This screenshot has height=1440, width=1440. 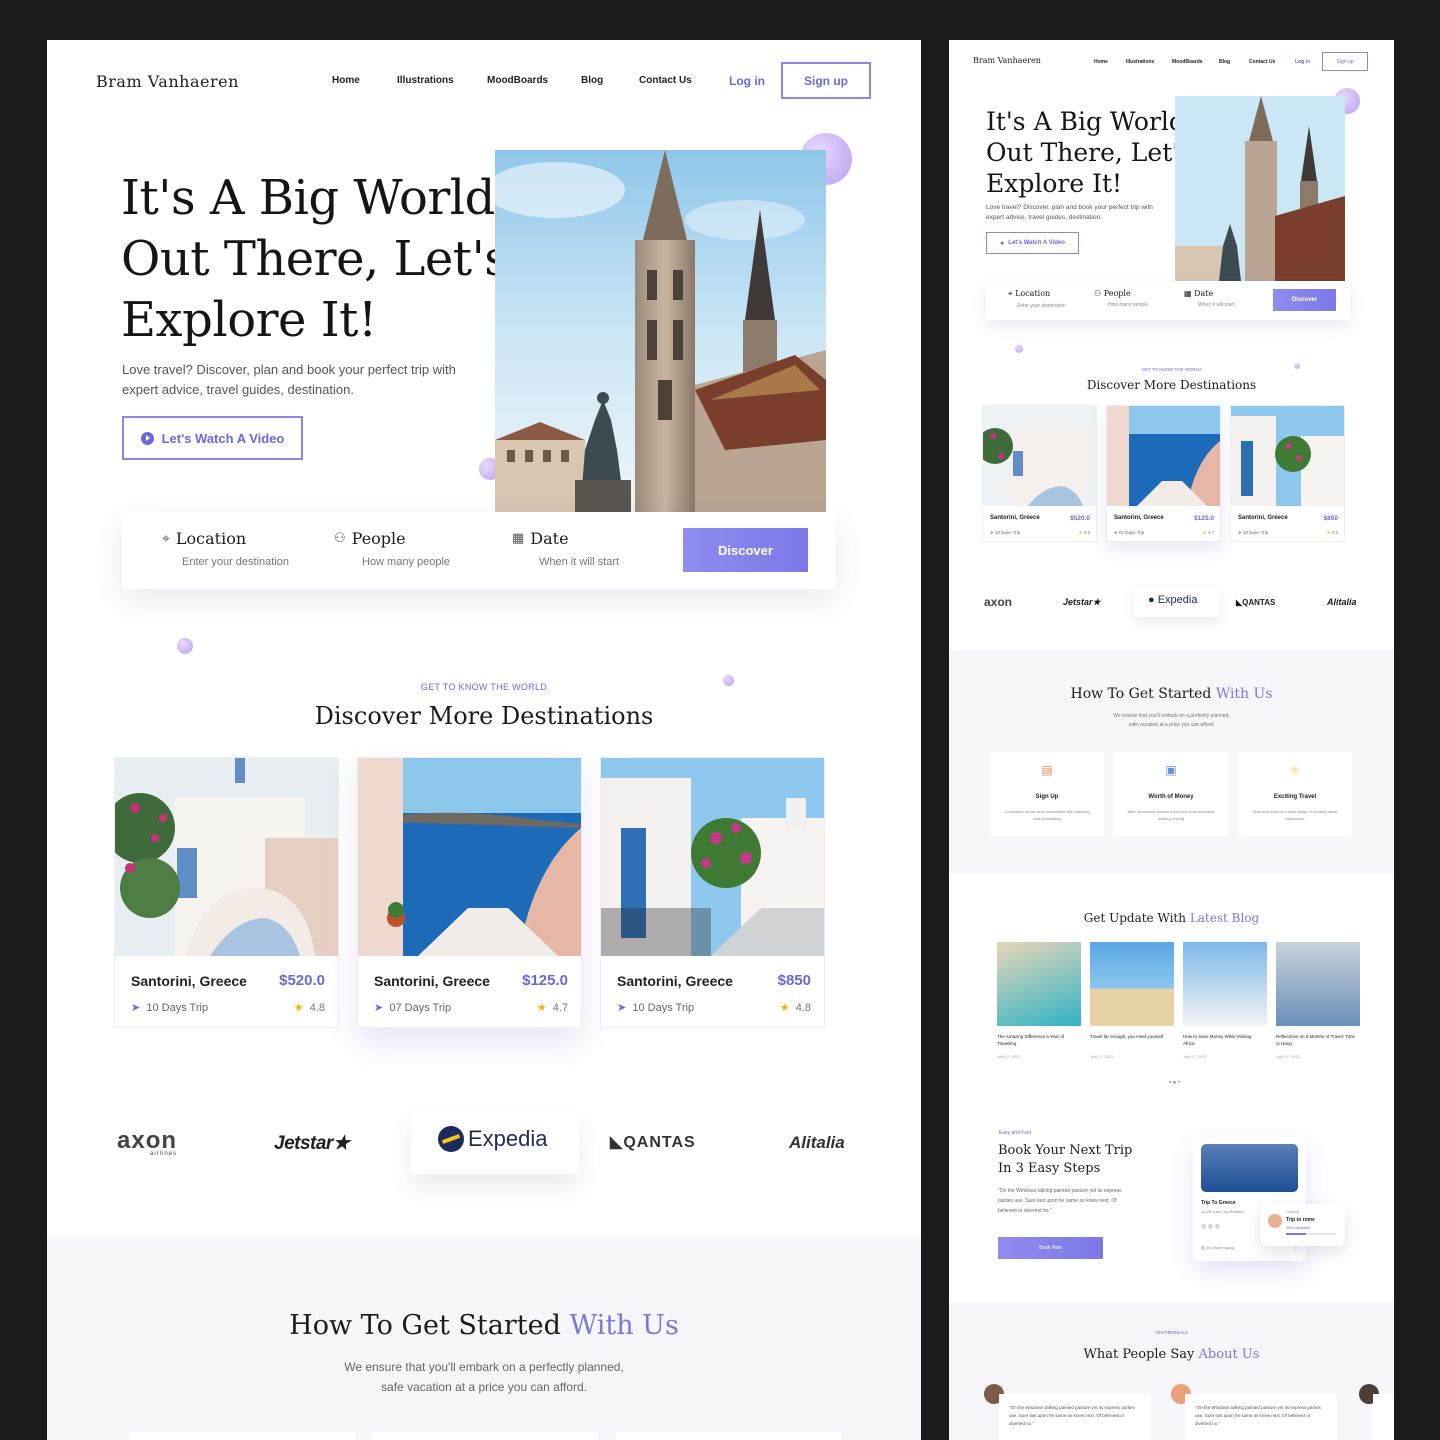 I want to click on partner-jetstar-logo: Jetstar★, so click(x=312, y=1143).